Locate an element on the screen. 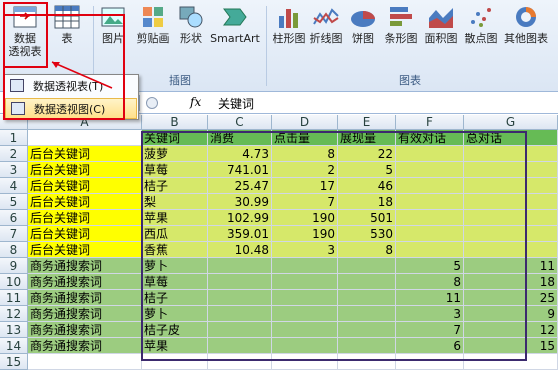  cell: 苹果 is located at coordinates (175, 346).